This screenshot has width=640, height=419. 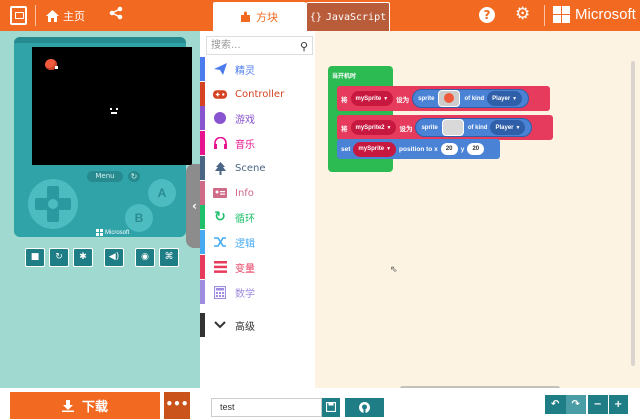 I want to click on github-button, so click(x=364, y=407).